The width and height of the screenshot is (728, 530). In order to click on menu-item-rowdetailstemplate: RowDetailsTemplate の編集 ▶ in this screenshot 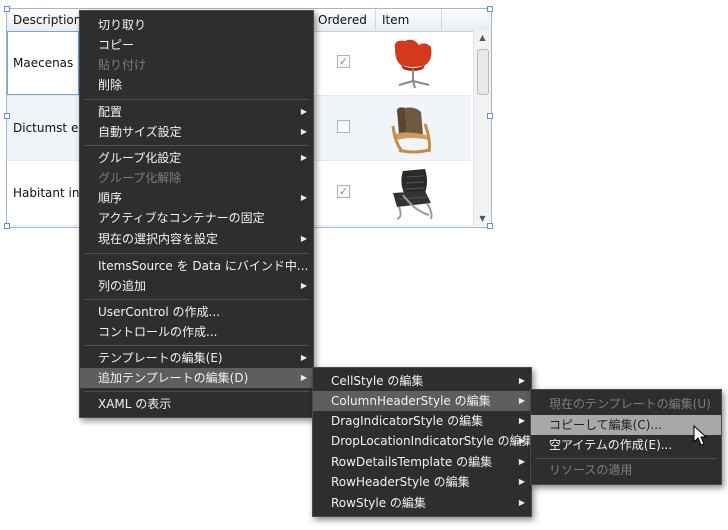, I will do `click(422, 462)`.